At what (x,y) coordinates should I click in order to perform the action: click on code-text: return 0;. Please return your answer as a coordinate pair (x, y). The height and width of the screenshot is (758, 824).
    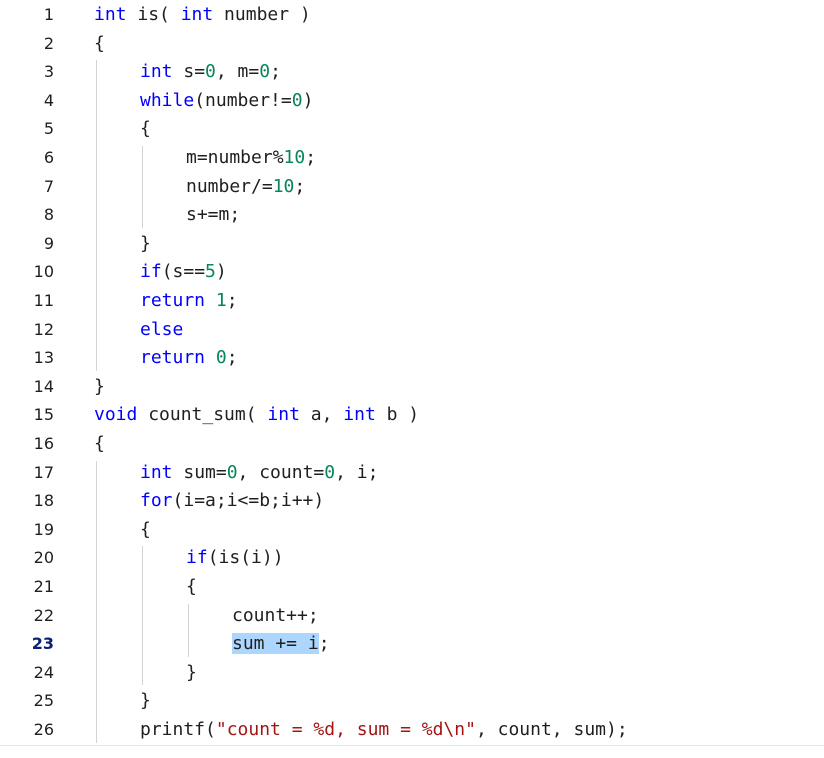
    Looking at the image, I should click on (189, 358).